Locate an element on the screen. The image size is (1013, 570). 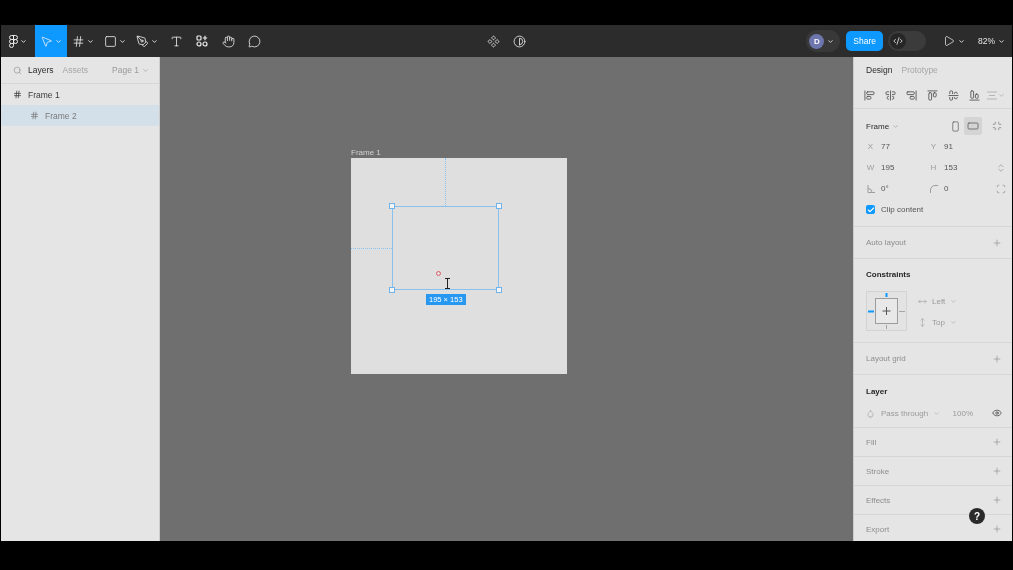
landscape-icon is located at coordinates (973, 126).